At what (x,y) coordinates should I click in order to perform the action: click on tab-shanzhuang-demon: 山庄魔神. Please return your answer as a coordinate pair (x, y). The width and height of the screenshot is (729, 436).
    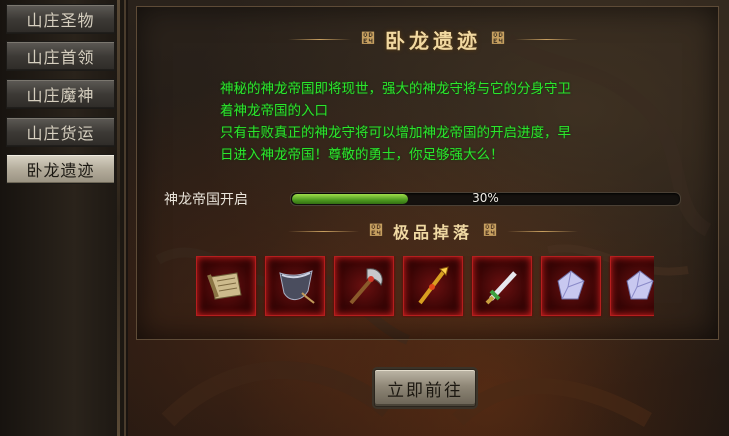
    Looking at the image, I should click on (60, 94).